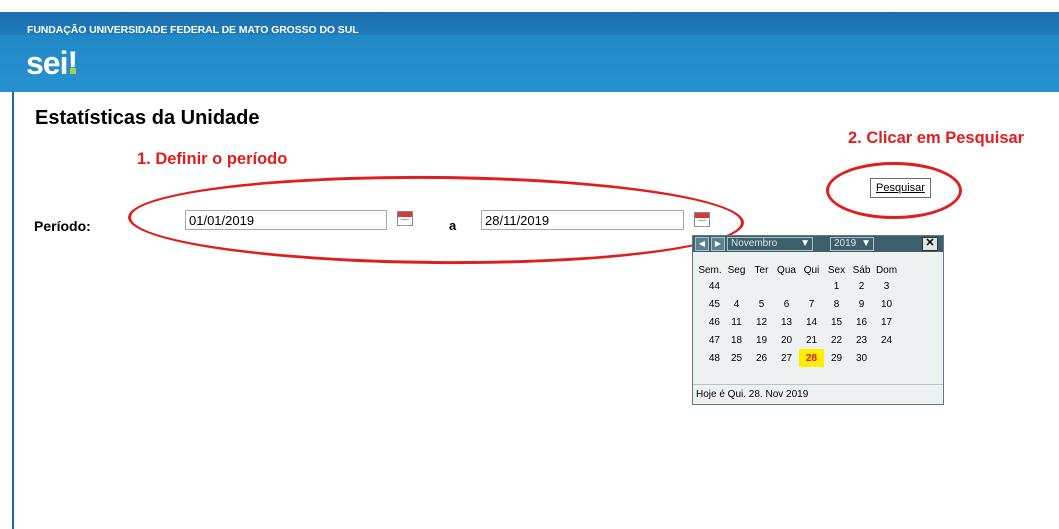 Image resolution: width=1059 pixels, height=529 pixels. I want to click on calendar-day: 27, so click(786, 358).